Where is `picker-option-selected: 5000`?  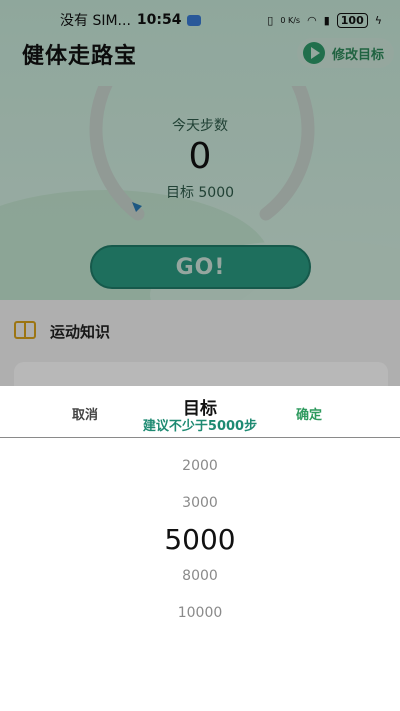
picker-option-selected: 5000 is located at coordinates (200, 539).